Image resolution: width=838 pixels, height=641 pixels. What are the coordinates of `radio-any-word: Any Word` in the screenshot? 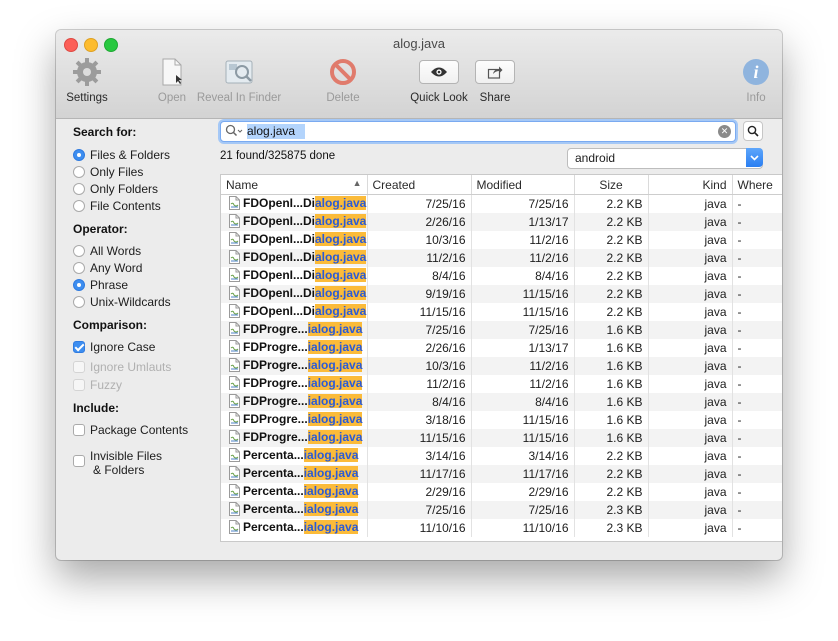 It's located at (107, 268).